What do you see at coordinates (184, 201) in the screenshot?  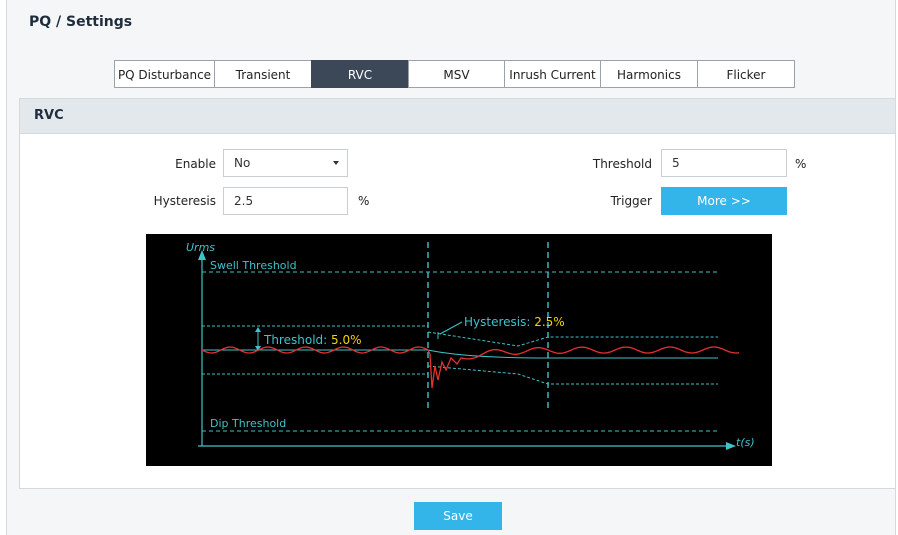 I see `hysteresis-label: Hysteresis` at bounding box center [184, 201].